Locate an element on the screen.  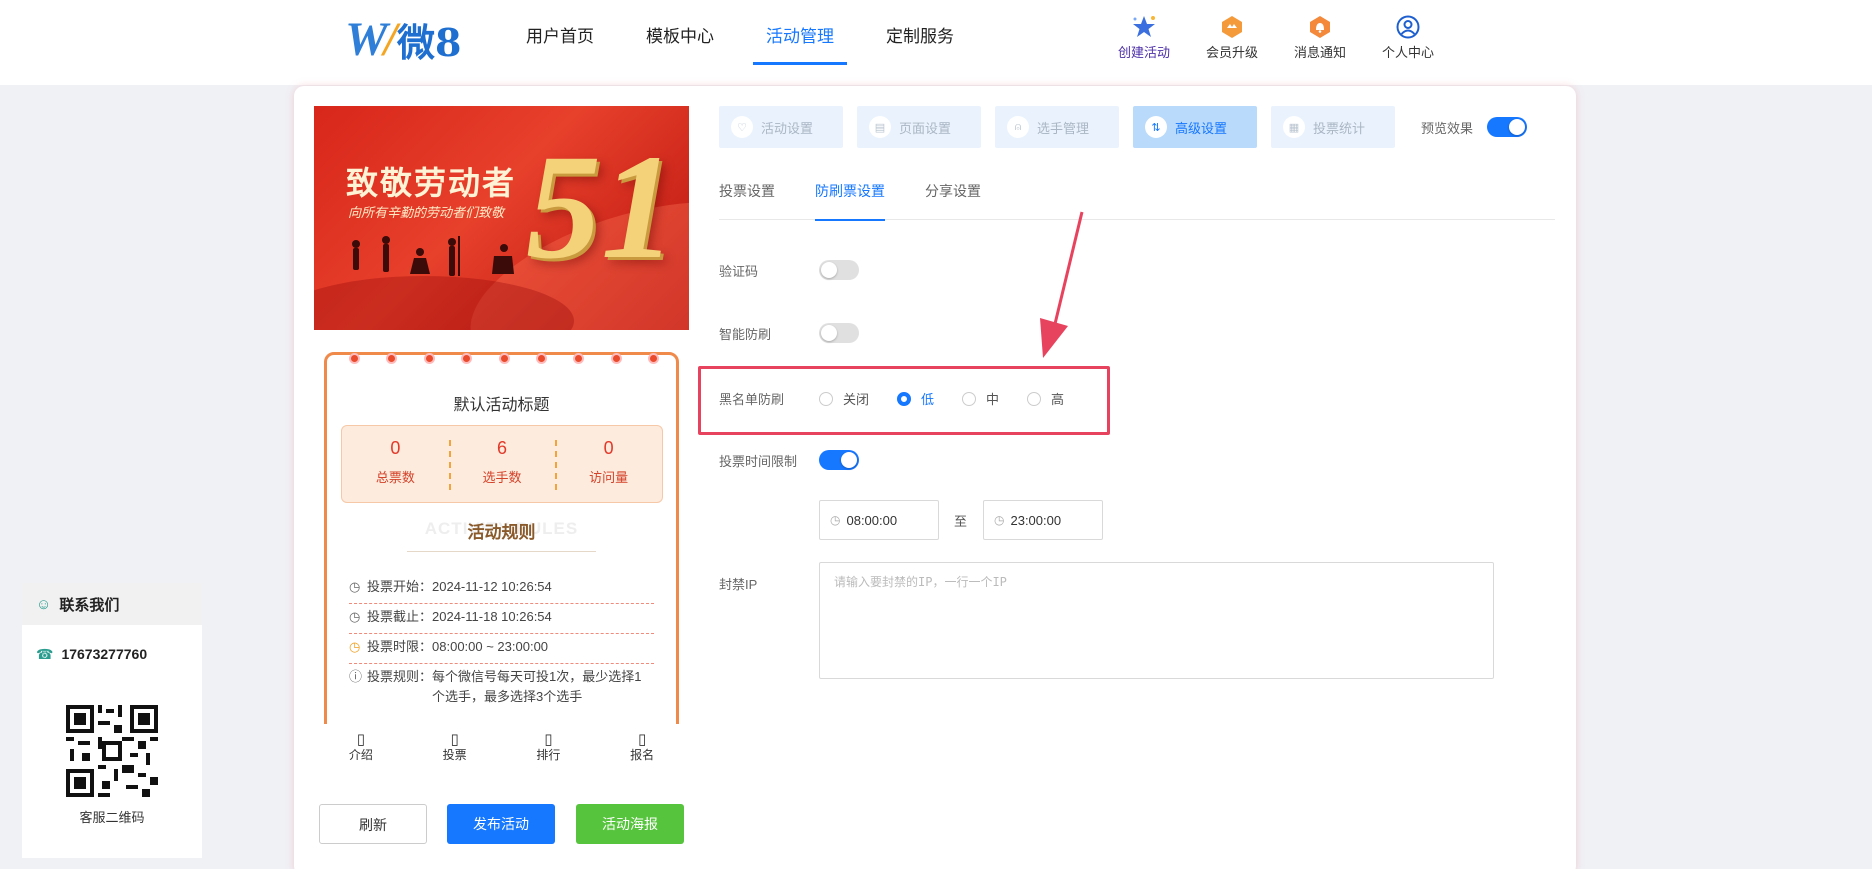
banner-number: 51 is located at coordinates (601, 207).